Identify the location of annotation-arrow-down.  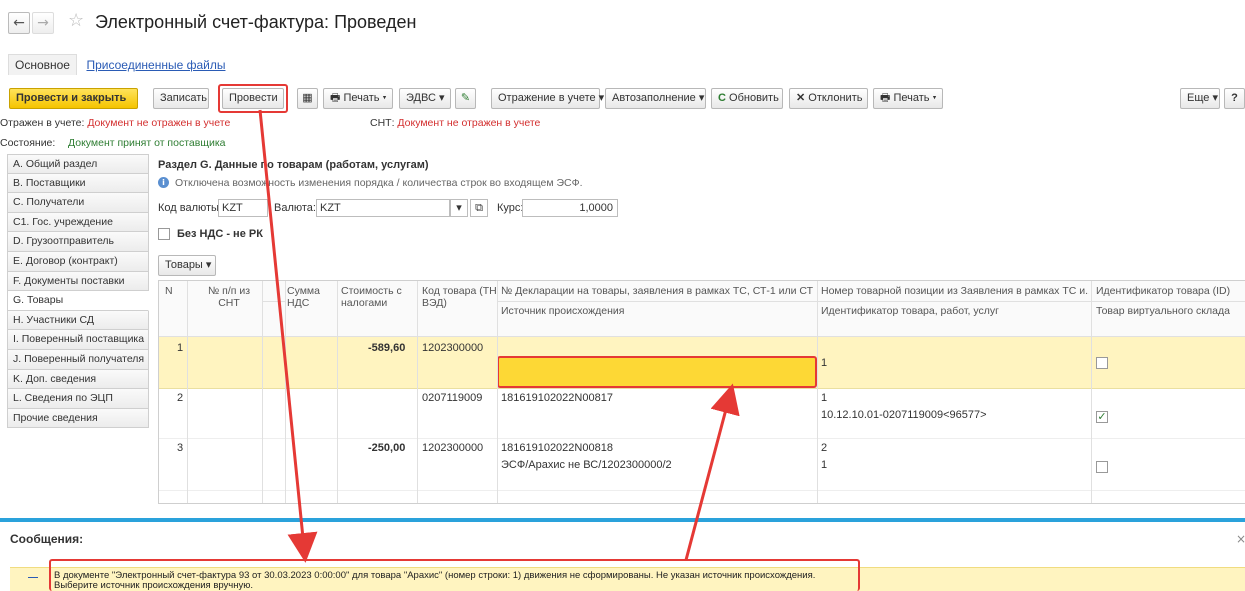
(288, 336).